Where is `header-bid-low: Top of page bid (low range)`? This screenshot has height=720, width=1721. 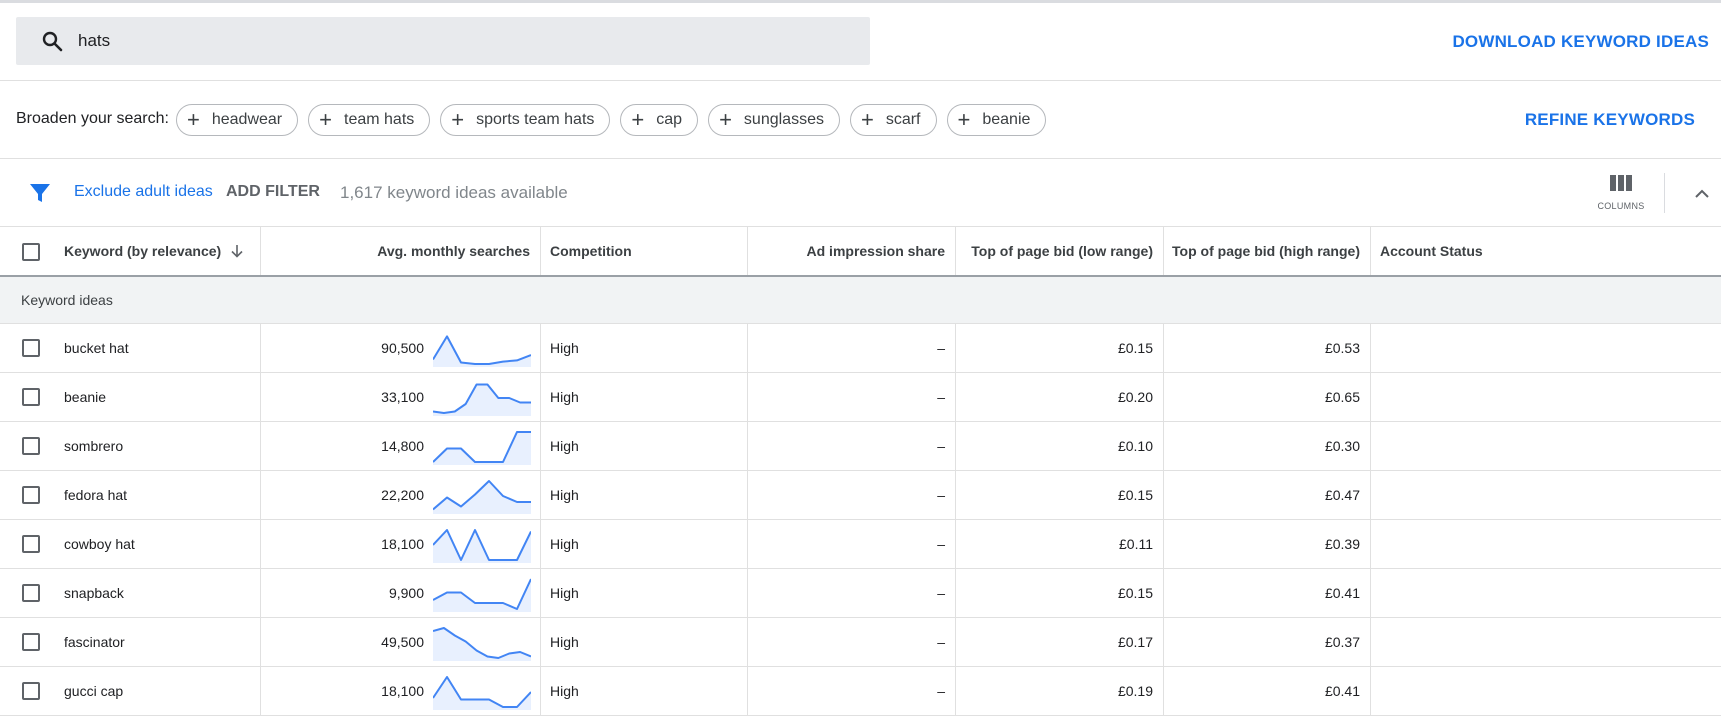 header-bid-low: Top of page bid (low range) is located at coordinates (1054, 251).